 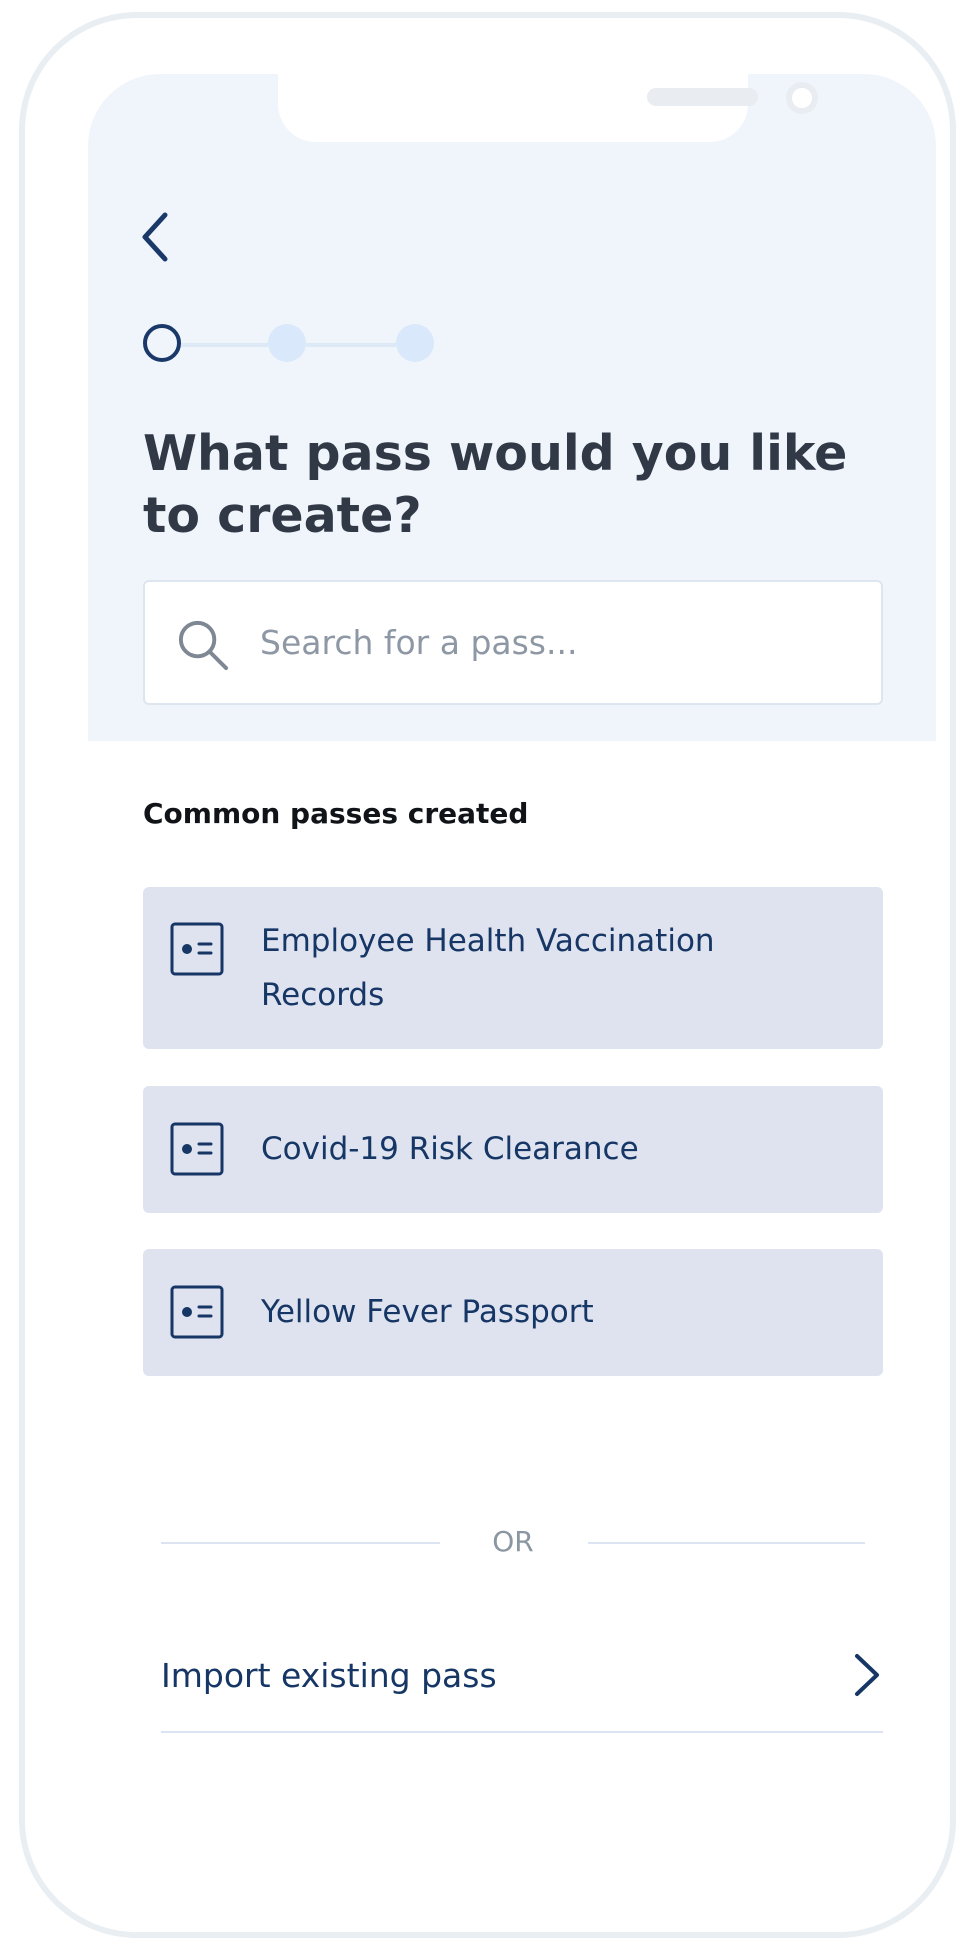 I want to click on pass-card-label: Employee Health Vaccination Records, so click(x=488, y=968).